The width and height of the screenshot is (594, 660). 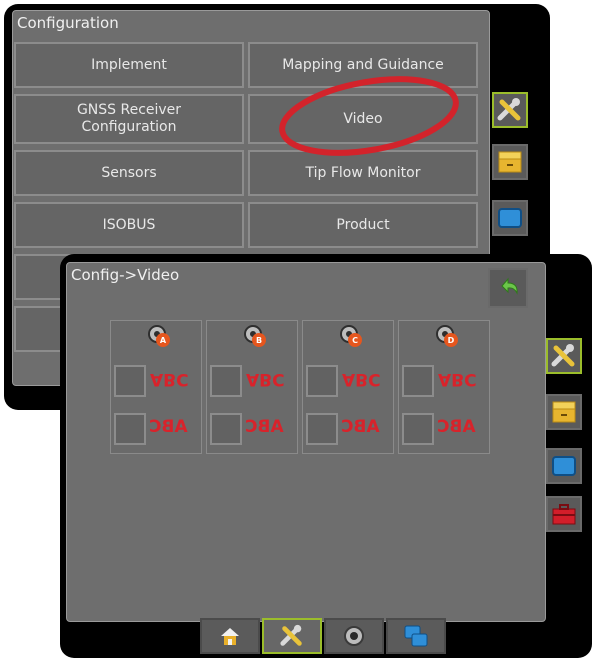 I want to click on screens-tab, so click(x=416, y=636).